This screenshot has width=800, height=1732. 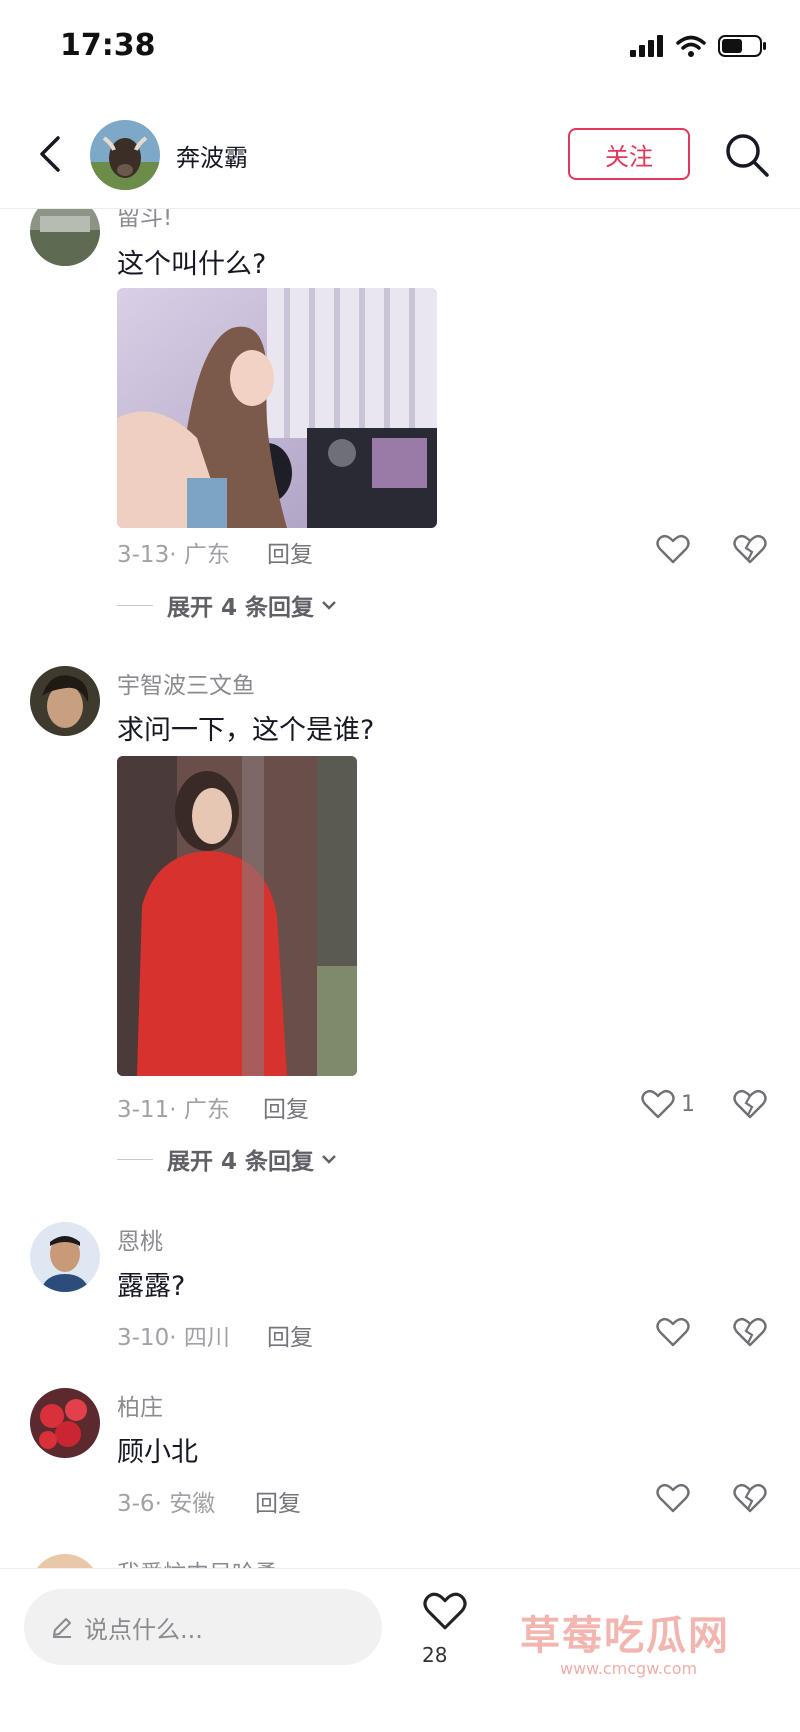 What do you see at coordinates (173, 1110) in the screenshot?
I see `comment-meta: 3-11· 广东` at bounding box center [173, 1110].